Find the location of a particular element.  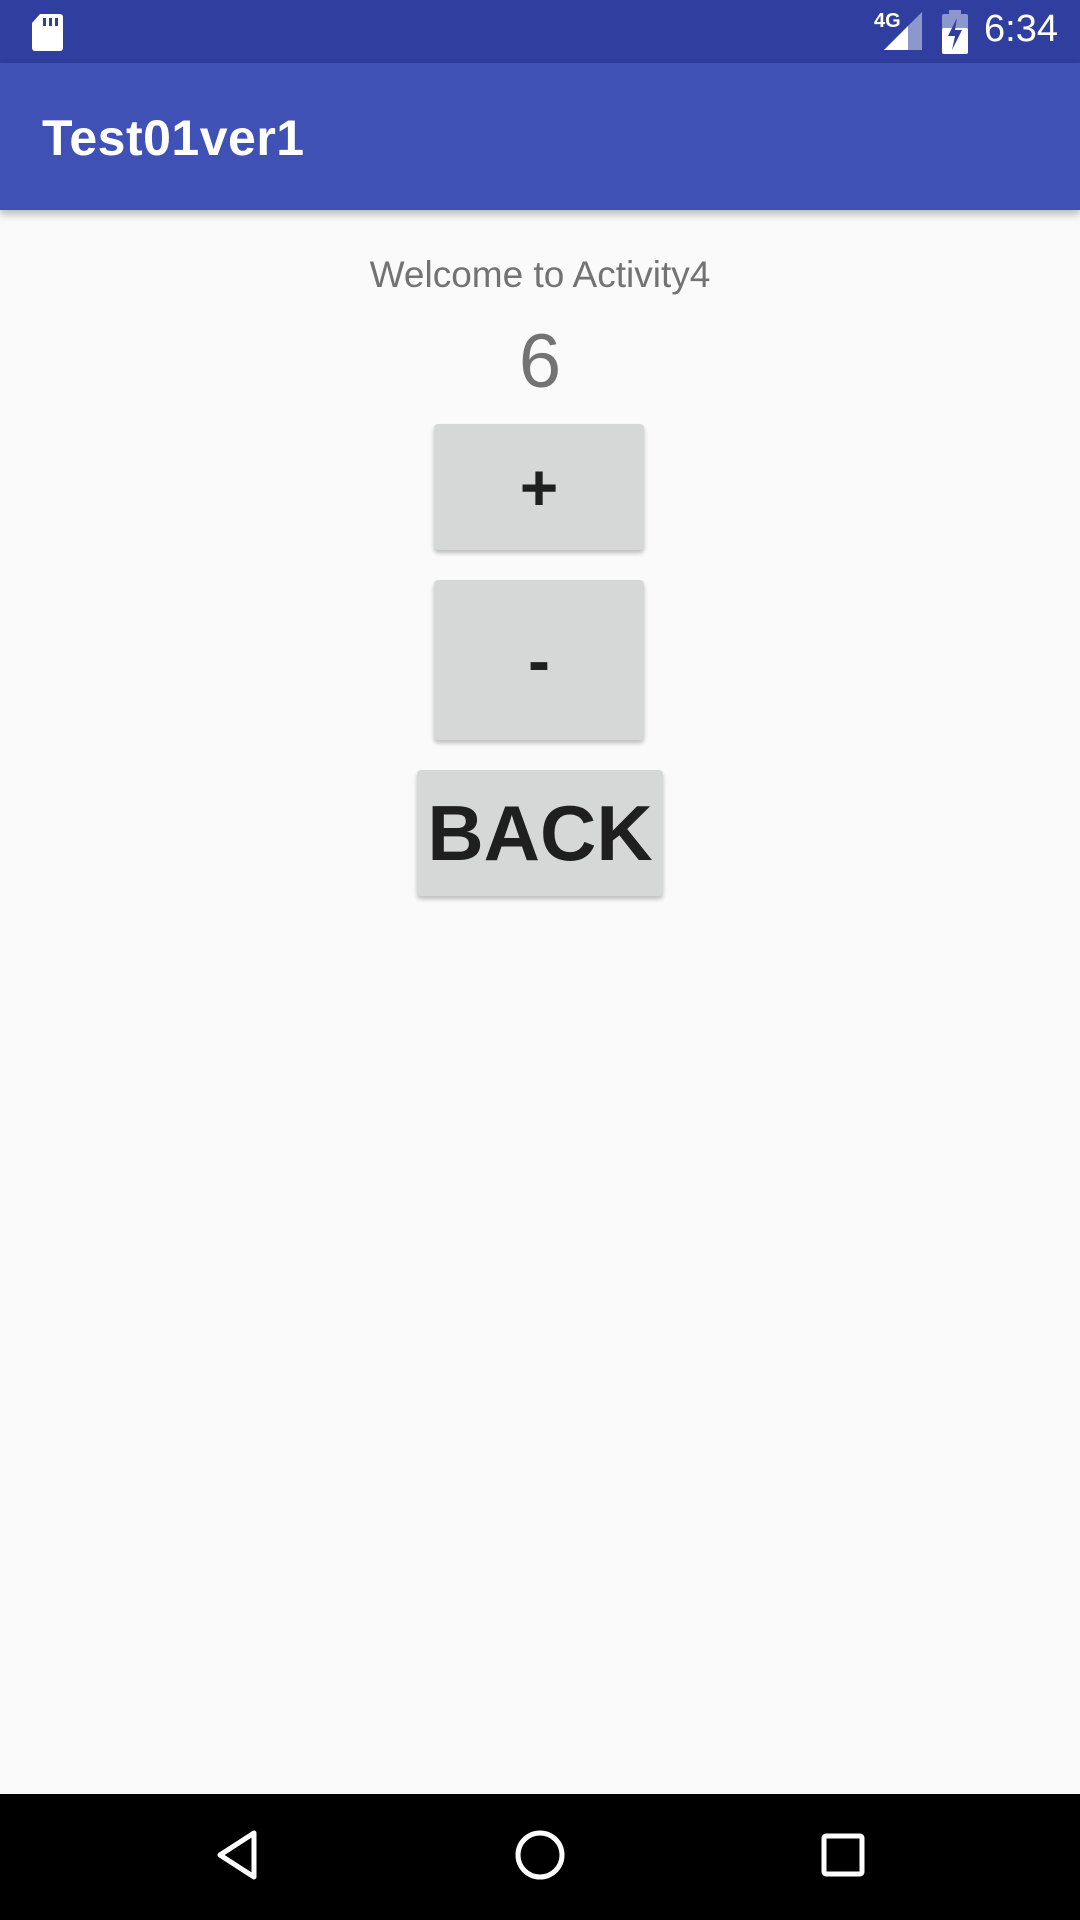

sd-card-icon is located at coordinates (47, 32).